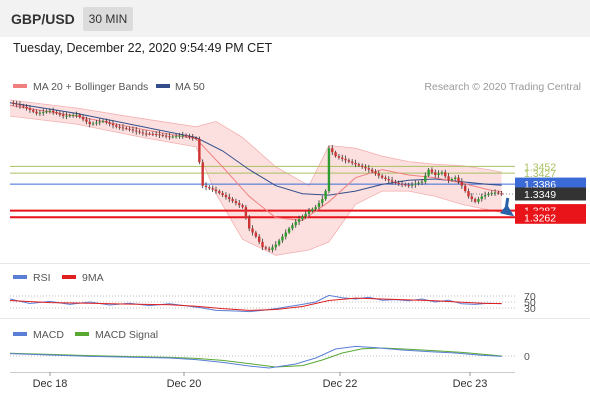 The image size is (590, 400). I want to click on macd-zero-label: 0, so click(527, 357).